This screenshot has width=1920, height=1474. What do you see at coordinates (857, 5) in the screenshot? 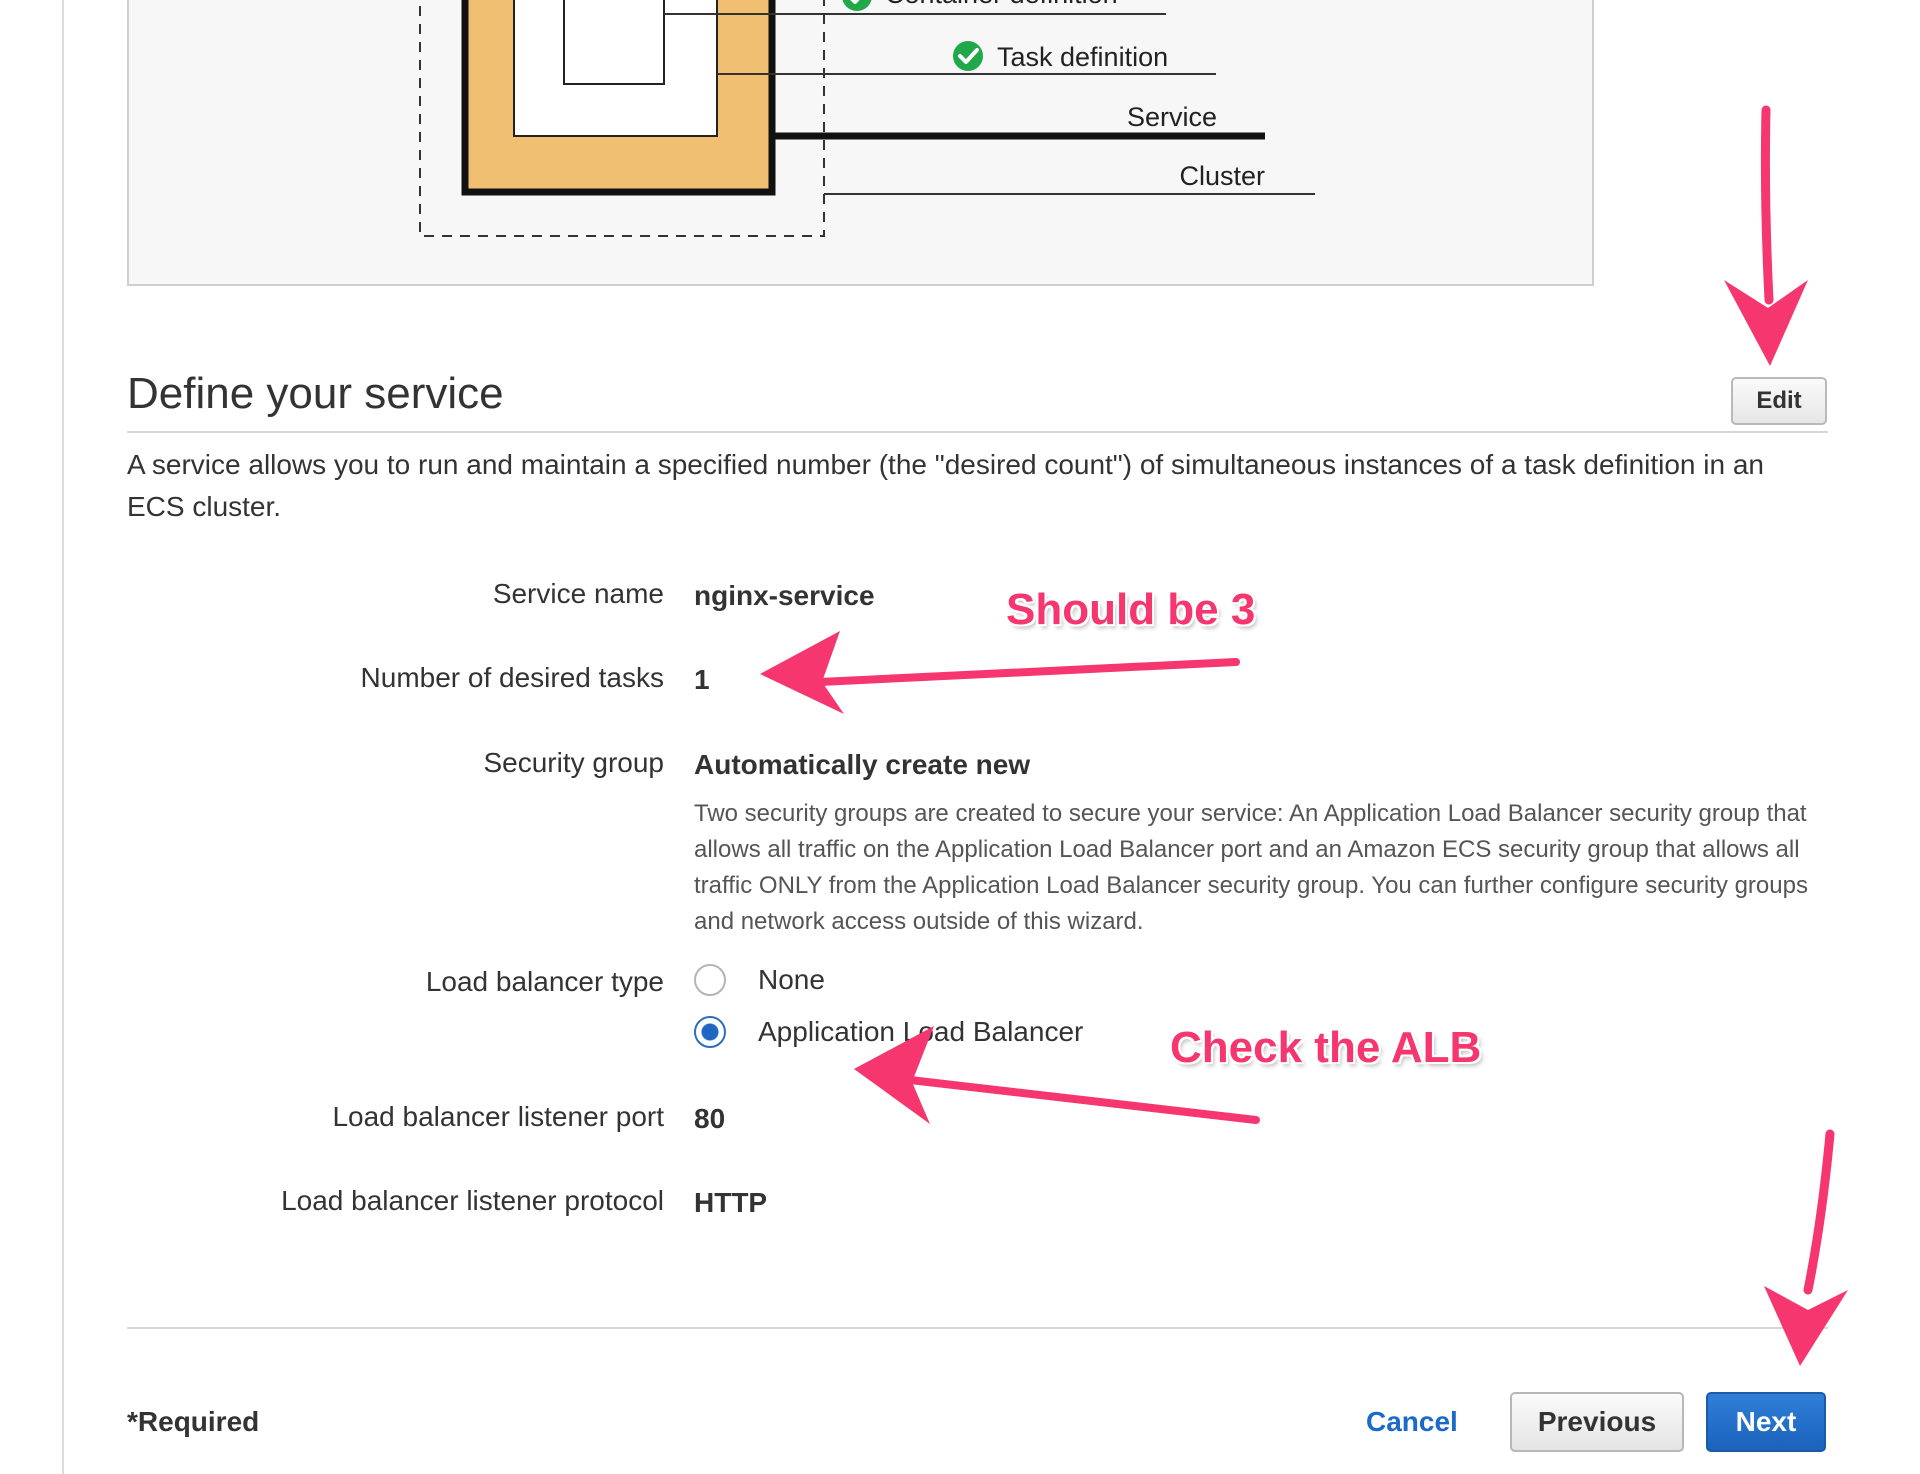
I see `container-check-icon` at bounding box center [857, 5].